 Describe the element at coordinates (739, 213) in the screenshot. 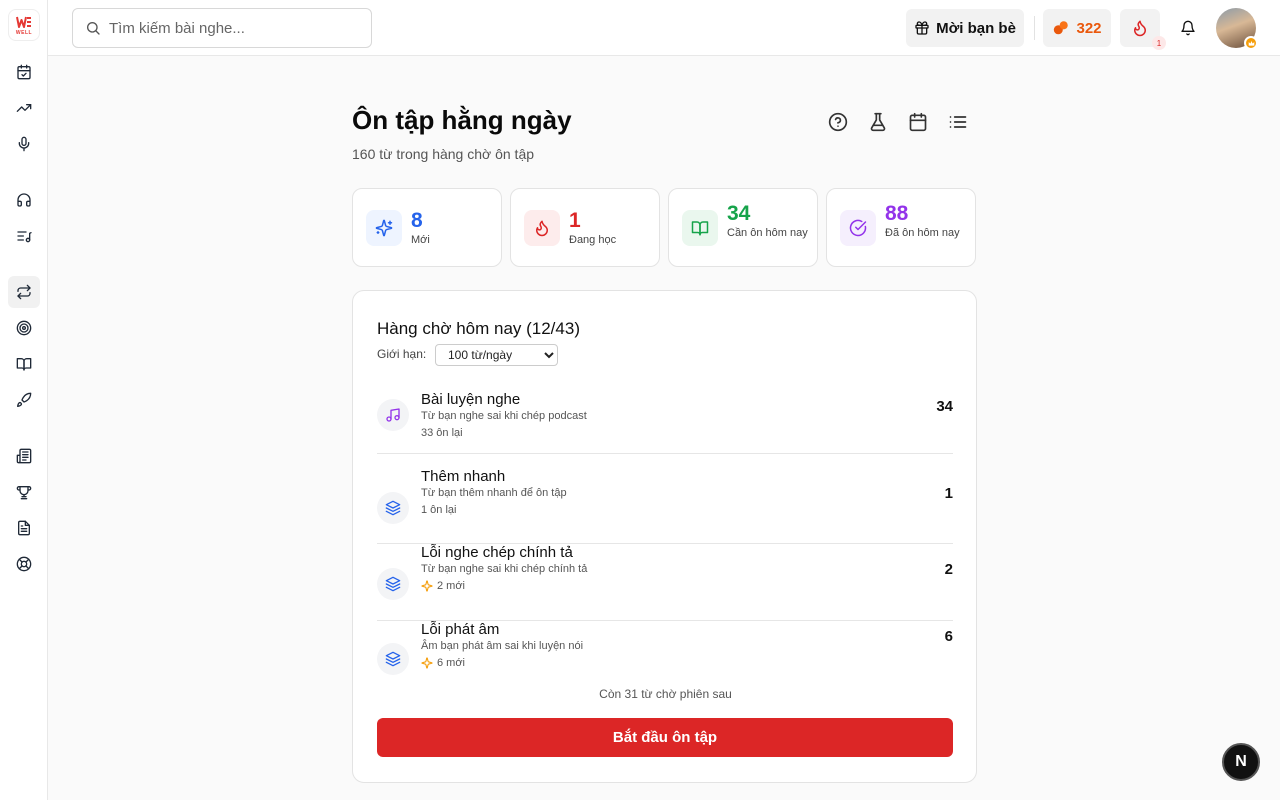

I see `stat-due-value: 34` at that location.